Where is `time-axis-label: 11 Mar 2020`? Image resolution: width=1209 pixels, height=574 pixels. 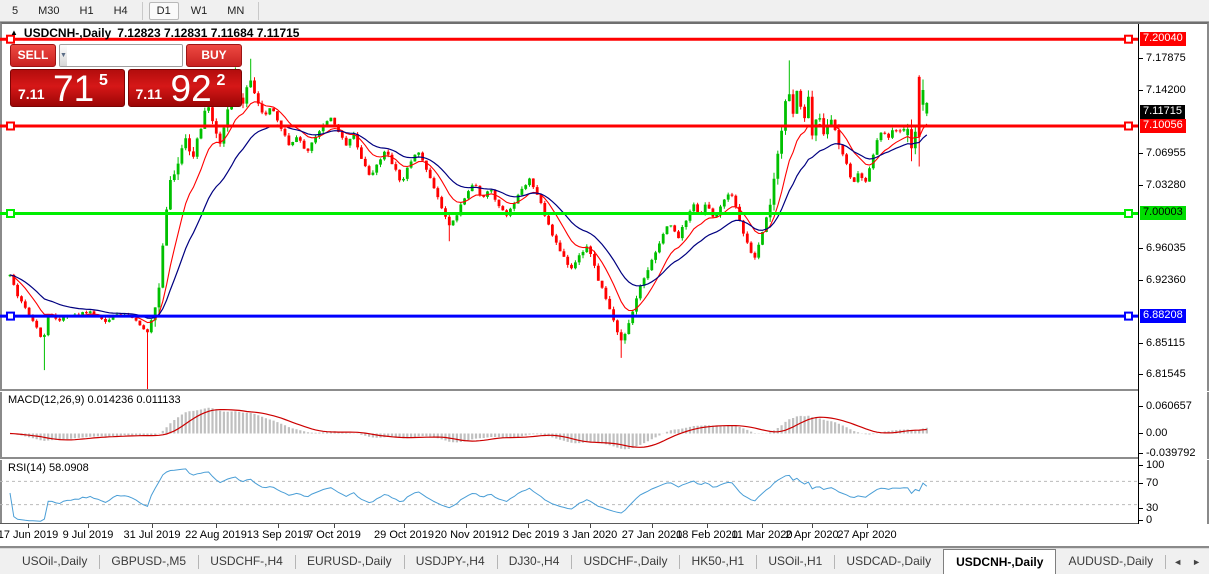
time-axis-label: 11 Mar 2020 is located at coordinates (762, 535).